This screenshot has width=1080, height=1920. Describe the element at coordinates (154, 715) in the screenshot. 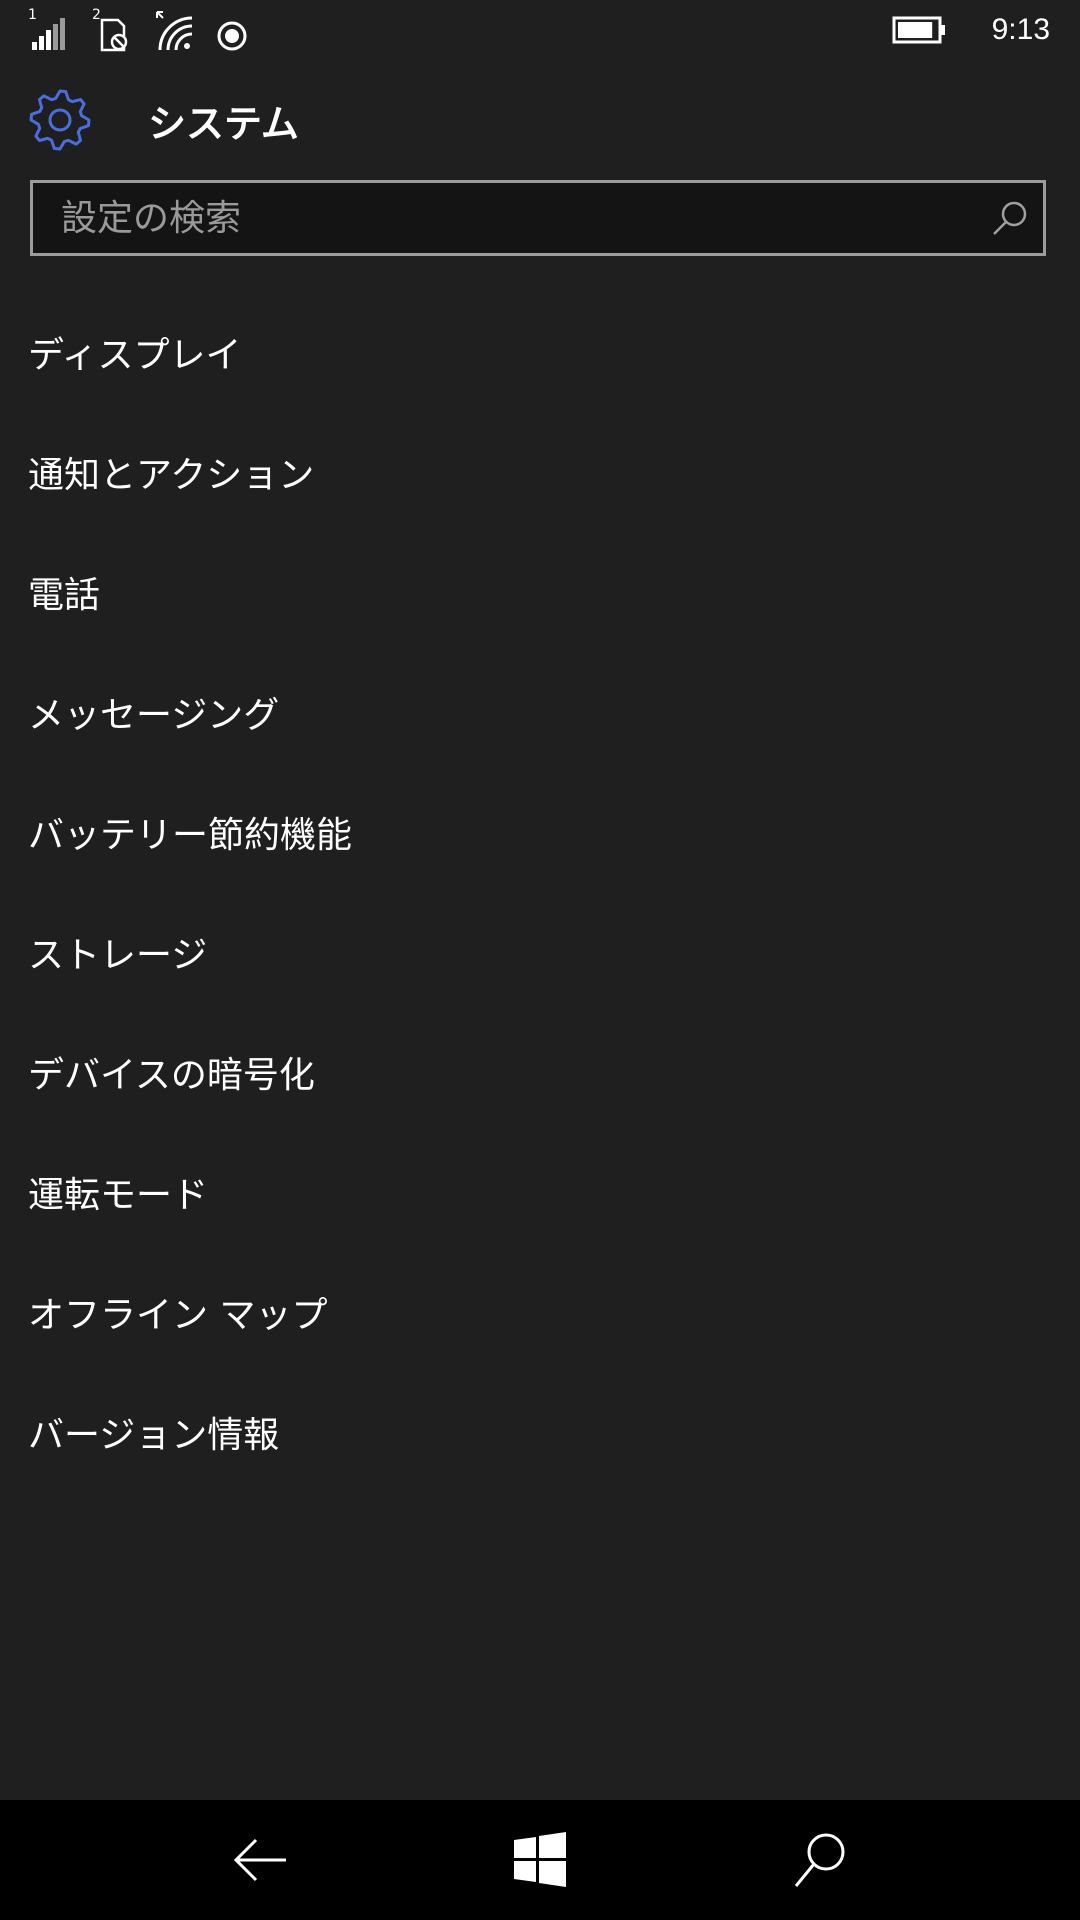

I see `menu-item-label: メッセージング` at that location.